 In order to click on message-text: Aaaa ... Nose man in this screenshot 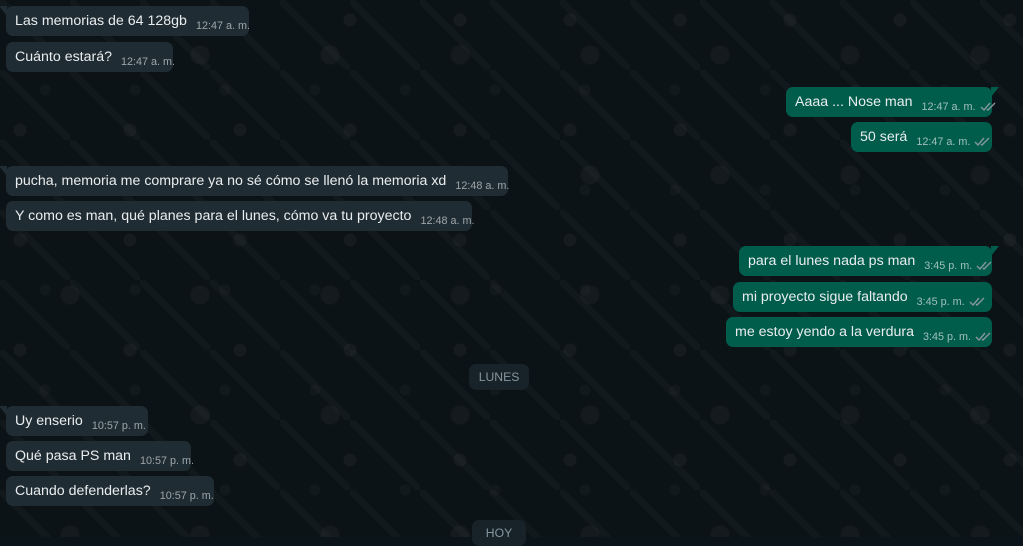, I will do `click(854, 101)`.